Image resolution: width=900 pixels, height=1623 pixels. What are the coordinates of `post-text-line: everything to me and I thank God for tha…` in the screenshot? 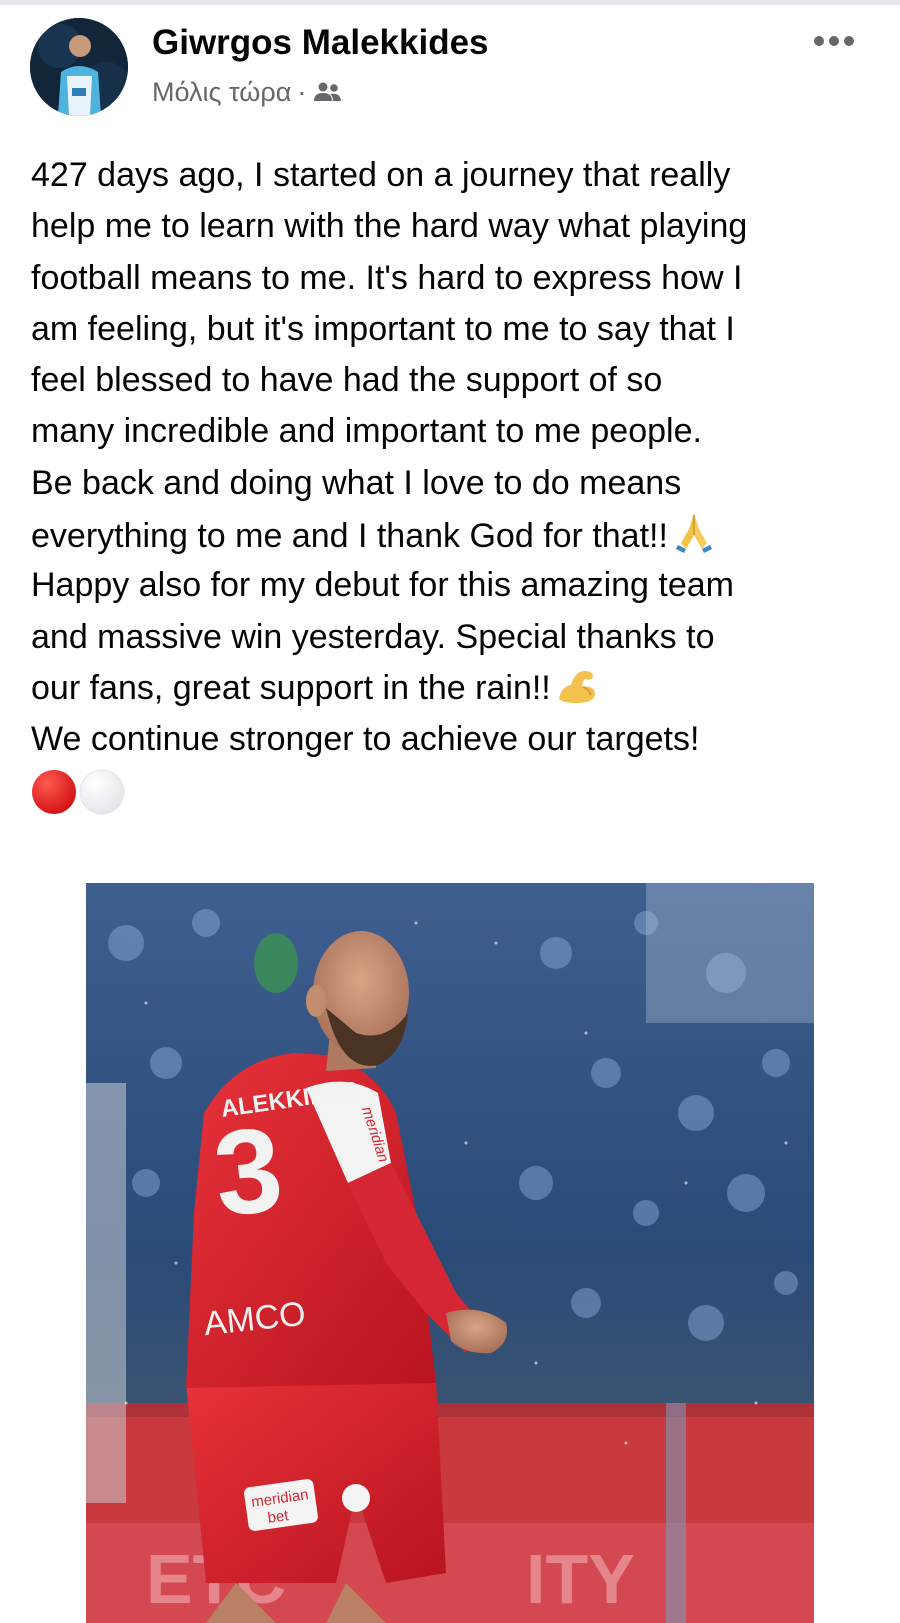 It's located at (349, 536).